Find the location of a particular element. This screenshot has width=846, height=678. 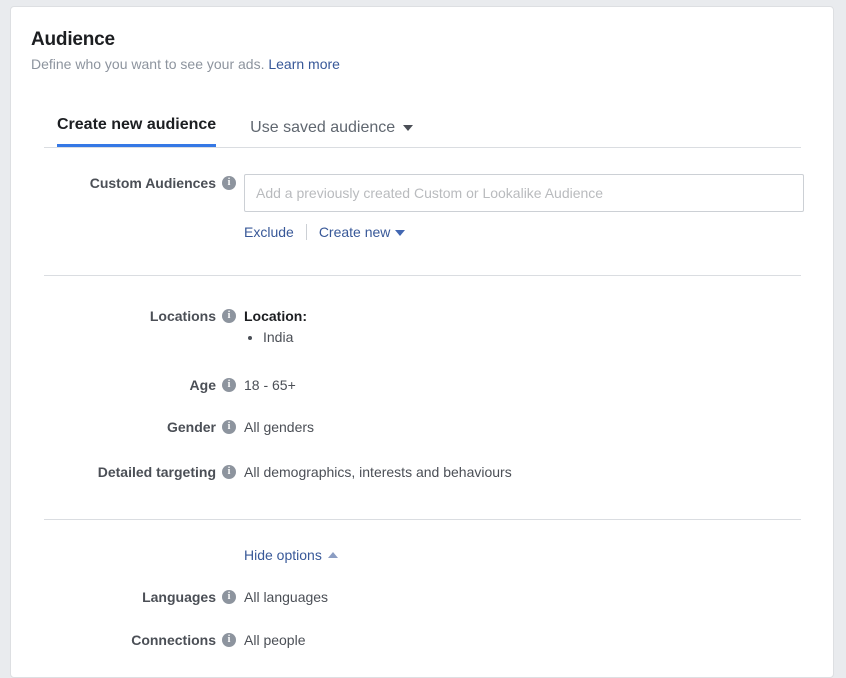

tab-use-saved-audience: Use saved audience is located at coordinates (332, 133).